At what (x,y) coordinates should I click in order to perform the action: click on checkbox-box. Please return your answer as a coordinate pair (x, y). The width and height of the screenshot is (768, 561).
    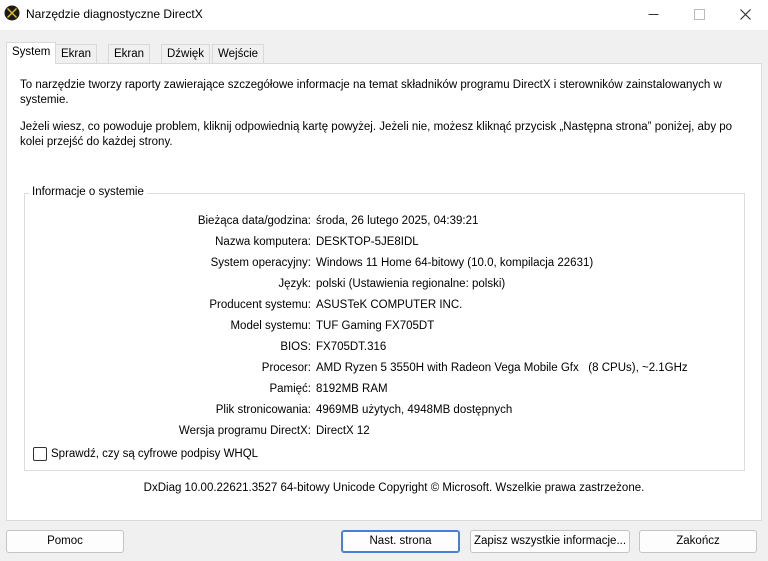
    Looking at the image, I should click on (40, 454).